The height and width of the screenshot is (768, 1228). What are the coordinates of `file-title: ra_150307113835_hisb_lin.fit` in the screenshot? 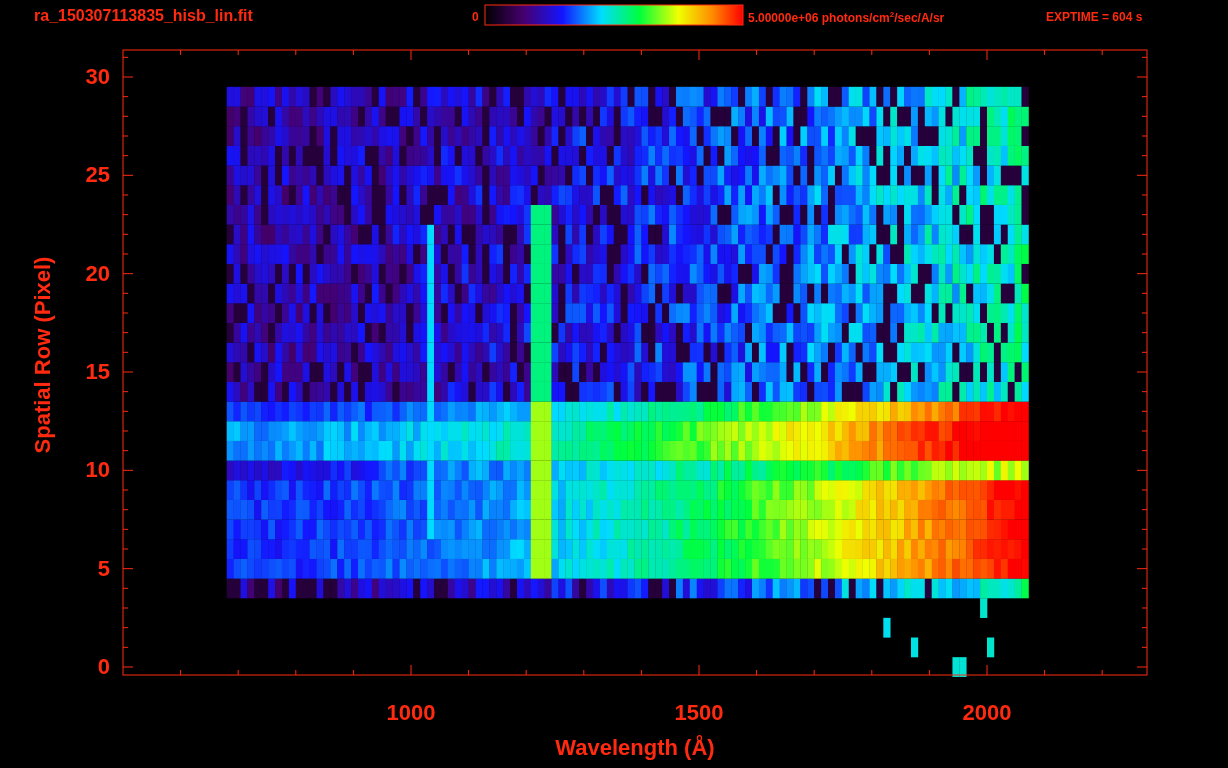 It's located at (143, 16).